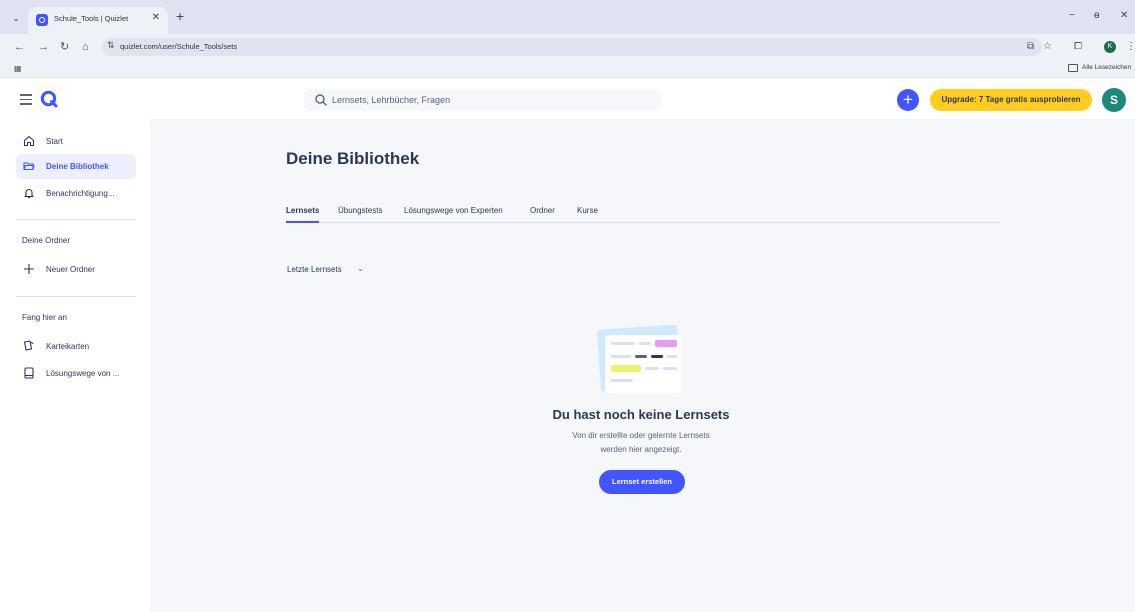 Image resolution: width=1135 pixels, height=612 pixels. What do you see at coordinates (111, 45) in the screenshot?
I see `site-settings-icon: ⇅` at bounding box center [111, 45].